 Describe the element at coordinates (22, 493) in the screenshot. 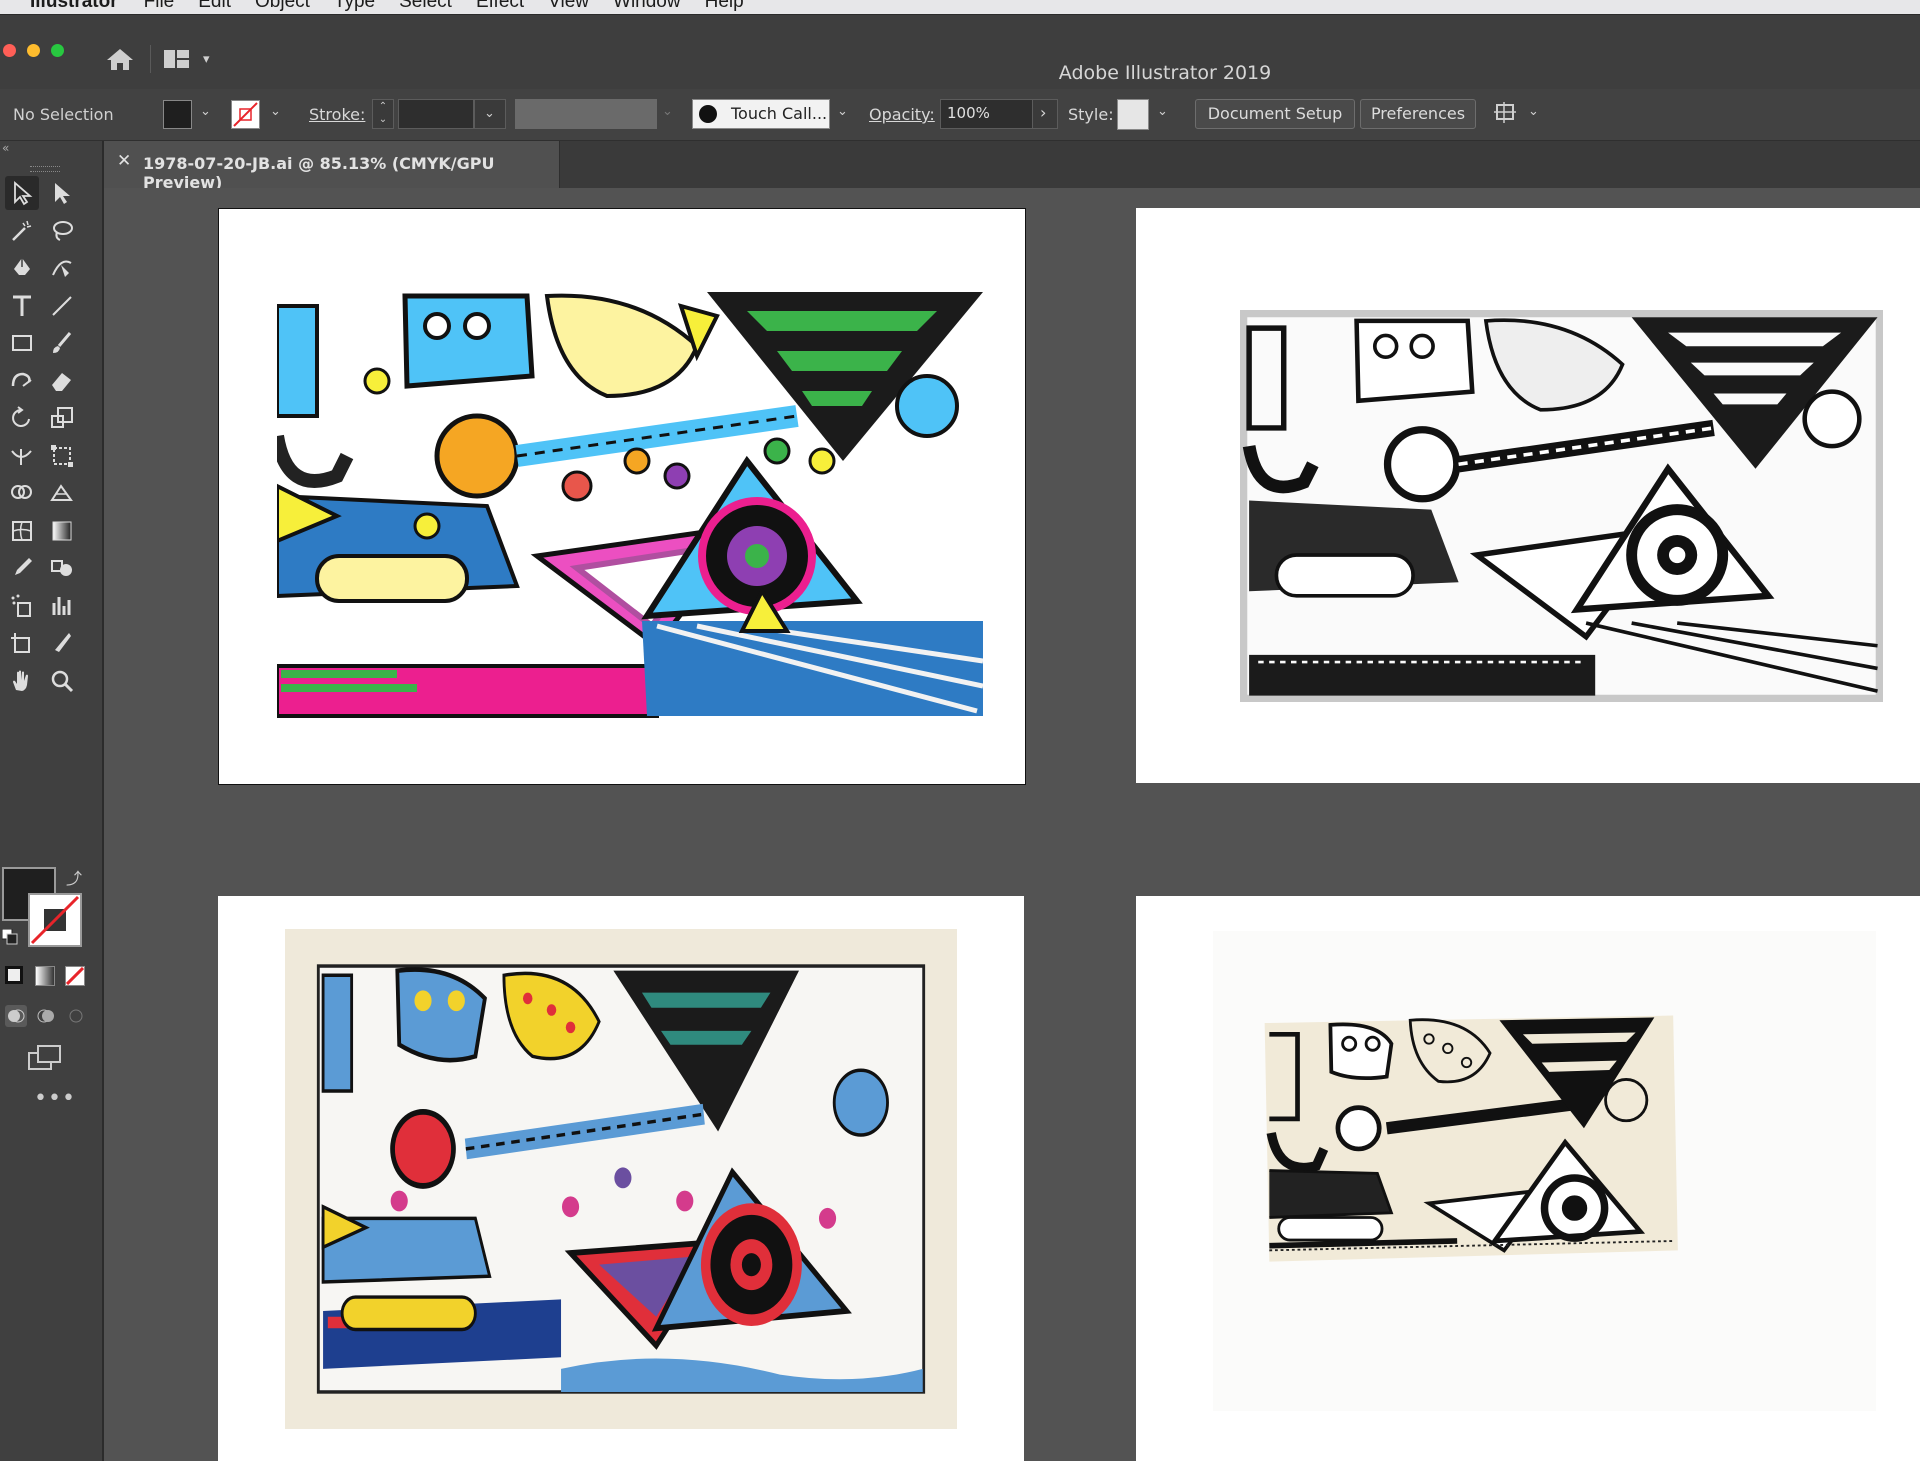

I see `shape-builder-icon` at that location.